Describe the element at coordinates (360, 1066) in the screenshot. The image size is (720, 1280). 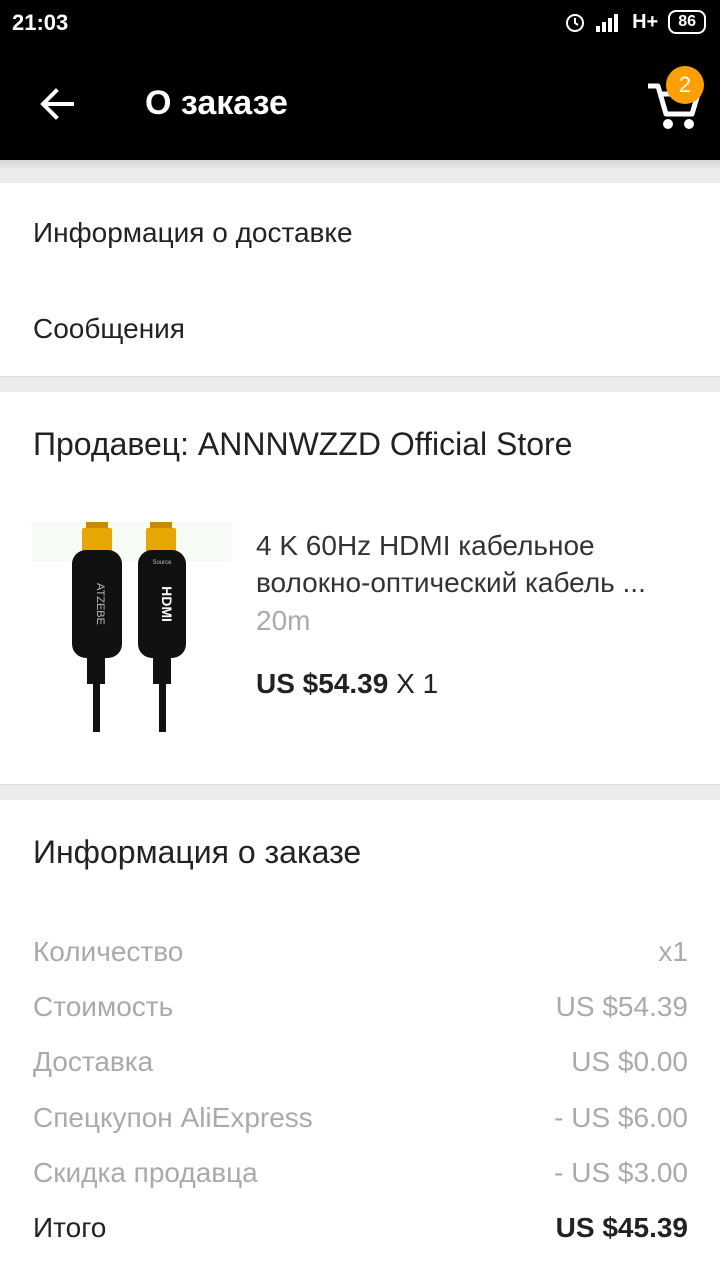
I see `summary-row-shipping: Доставка US $0.00` at that location.